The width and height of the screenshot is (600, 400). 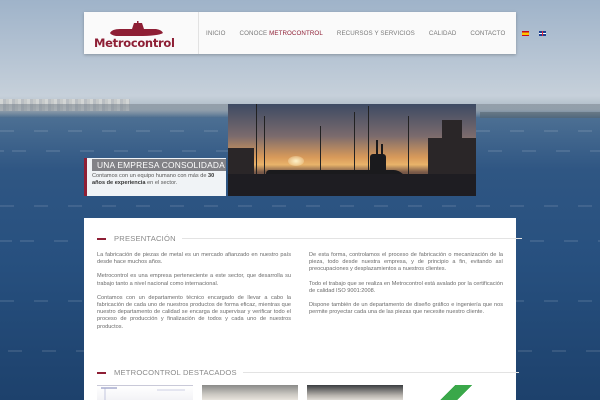 I want to click on technical-drawing-icon, so click(x=143, y=393).